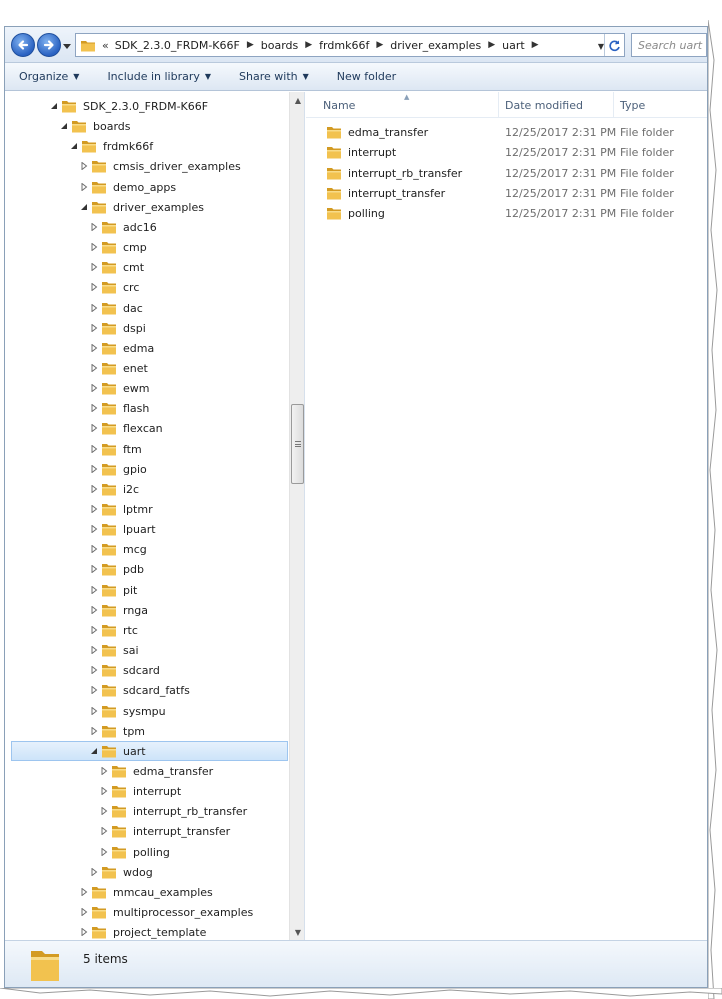 The width and height of the screenshot is (722, 999). What do you see at coordinates (146, 650) in the screenshot?
I see `tree-item-sai: sai` at bounding box center [146, 650].